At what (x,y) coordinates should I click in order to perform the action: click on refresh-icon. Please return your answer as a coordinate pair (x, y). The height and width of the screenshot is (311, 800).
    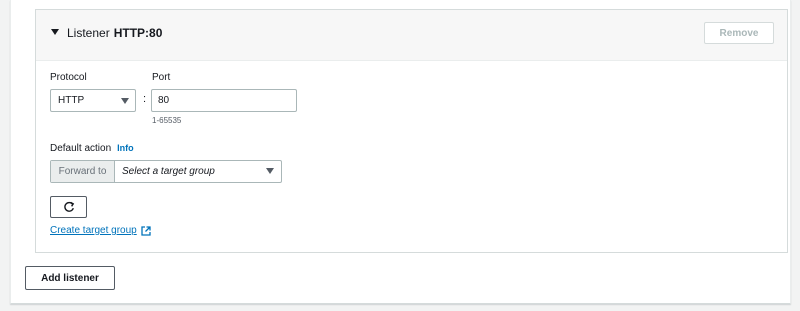
    Looking at the image, I should click on (68, 206).